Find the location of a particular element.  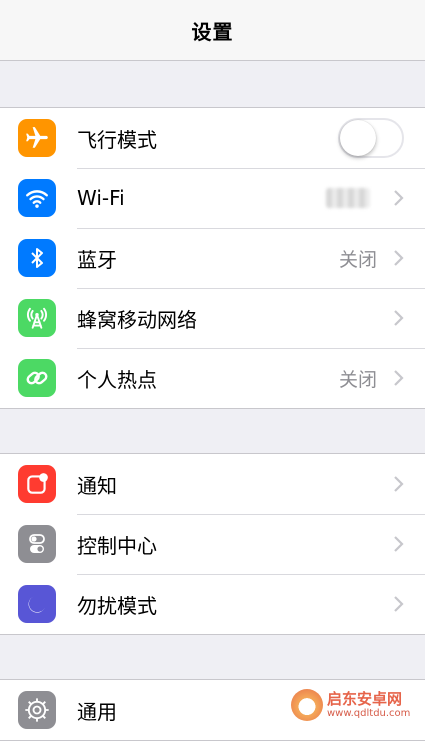

control-center-label: 控制中心 is located at coordinates (117, 545).